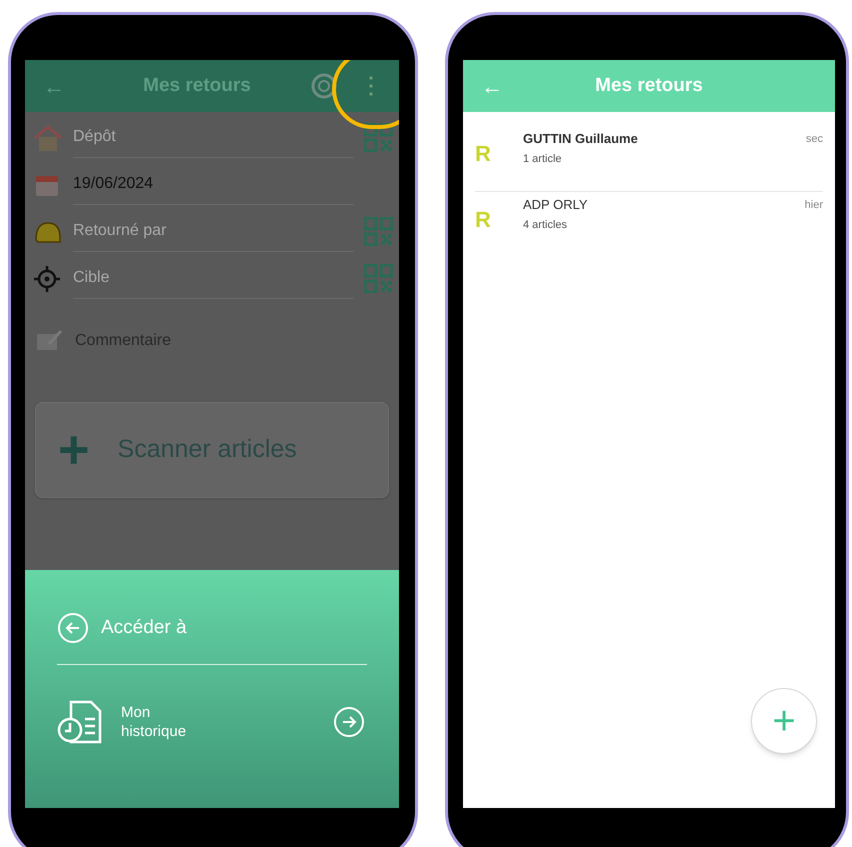  I want to click on time-label: sec, so click(814, 139).